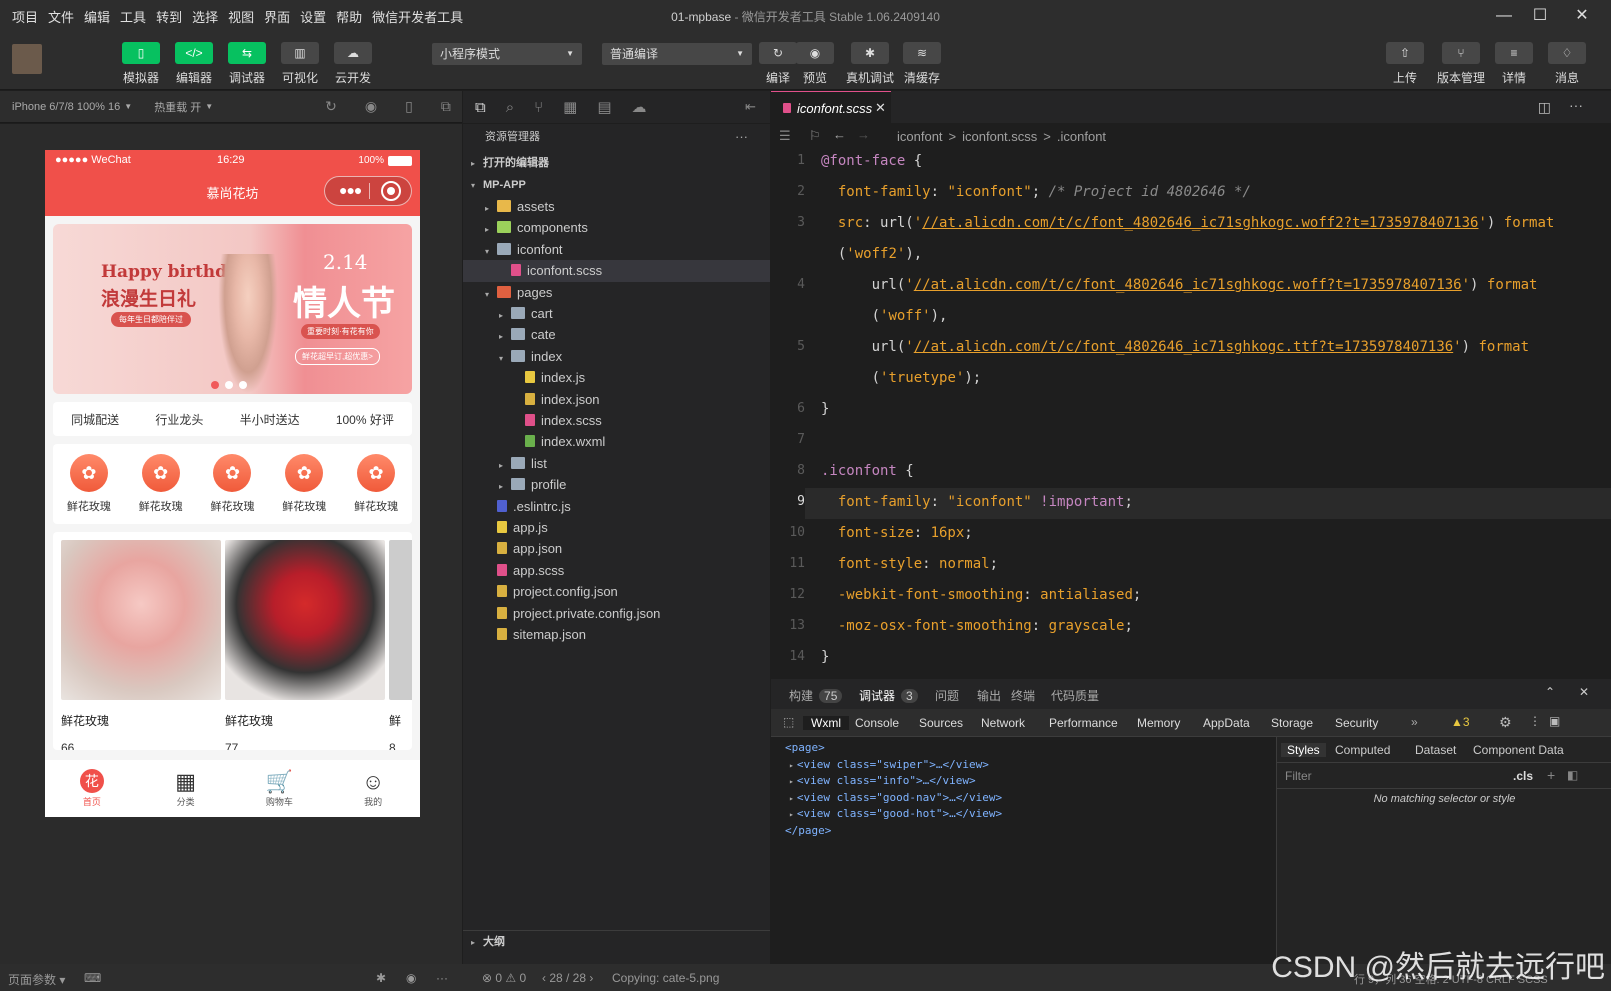  What do you see at coordinates (616, 528) in the screenshot?
I see `tree-item: app.js` at bounding box center [616, 528].